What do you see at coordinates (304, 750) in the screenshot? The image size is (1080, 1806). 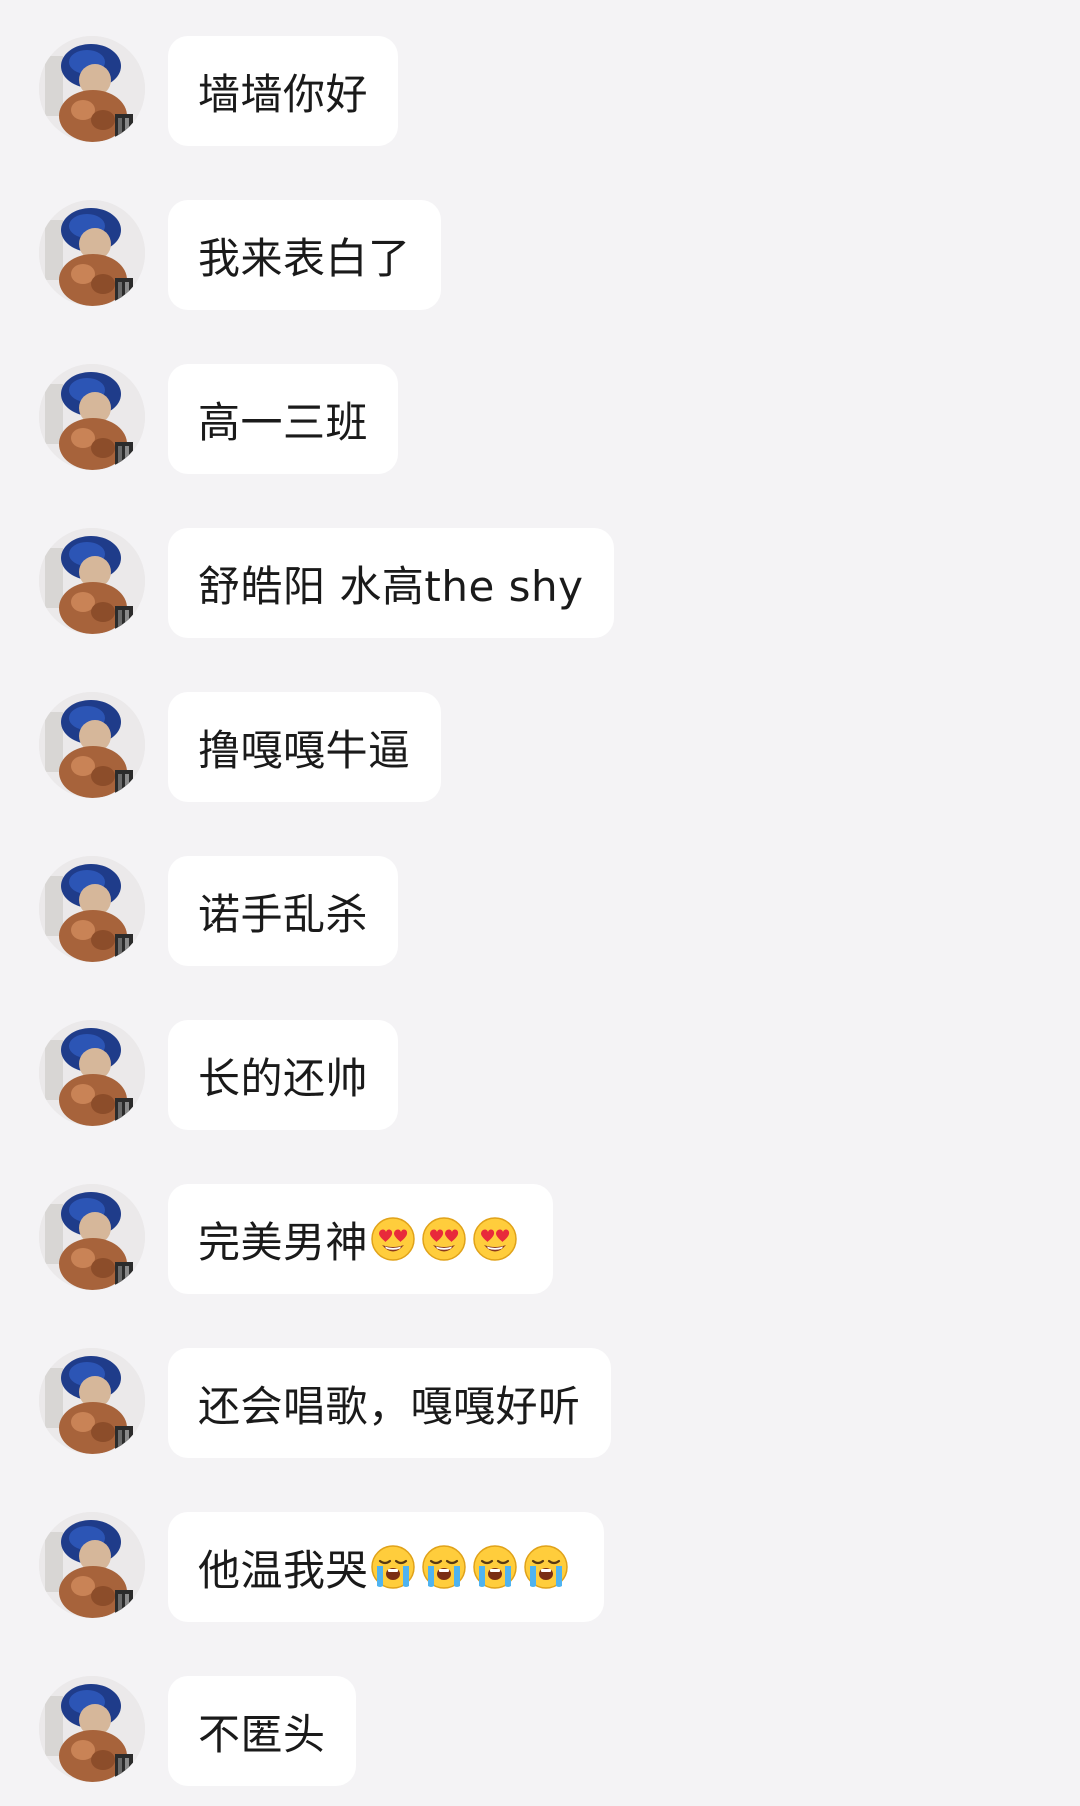 I see `message-text: 撸嘎嘎牛逼` at bounding box center [304, 750].